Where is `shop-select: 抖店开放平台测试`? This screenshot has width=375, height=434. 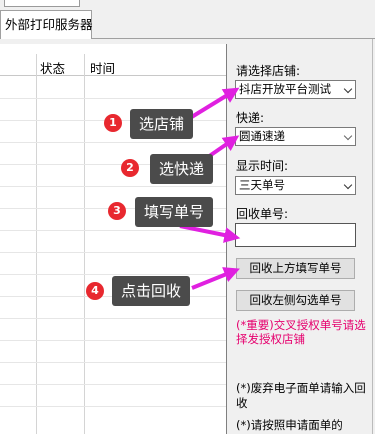 shop-select: 抖店开放平台测试 is located at coordinates (295, 89).